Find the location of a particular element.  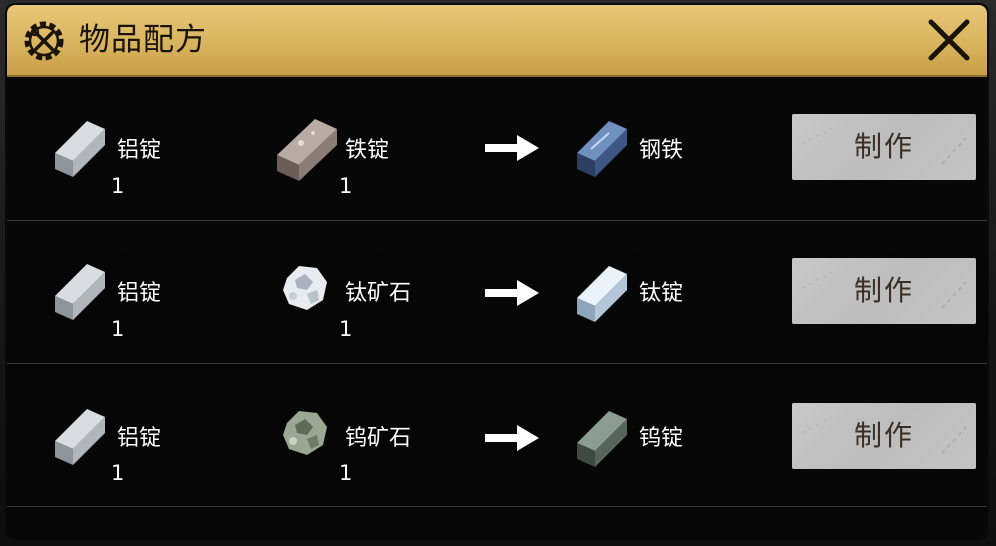

title-bar: 物品配方 is located at coordinates (497, 41).